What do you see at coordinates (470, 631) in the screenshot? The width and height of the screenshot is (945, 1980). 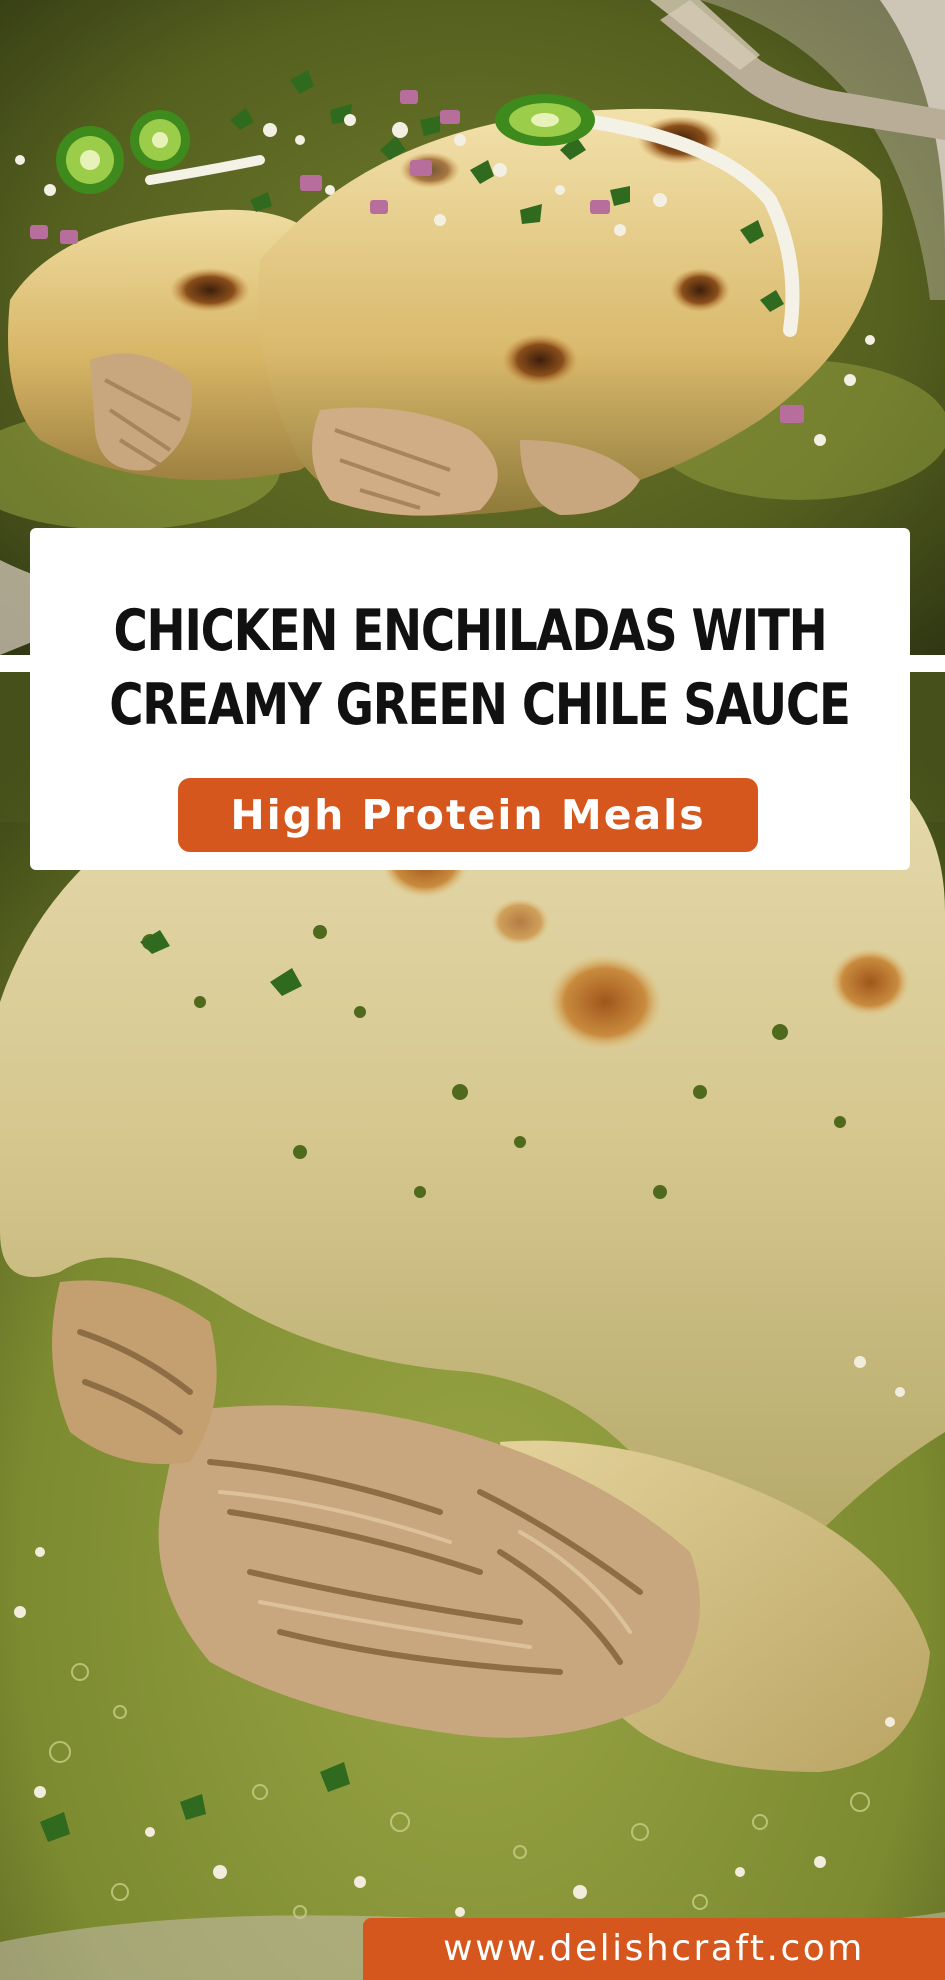 I see `recipe-title-line-1: CHICKEN ENCHILADAS WITH` at bounding box center [470, 631].